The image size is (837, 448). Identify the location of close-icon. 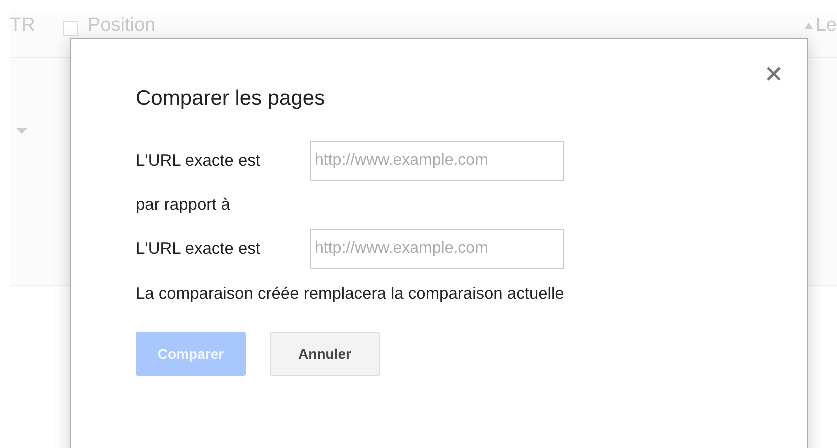
(774, 74).